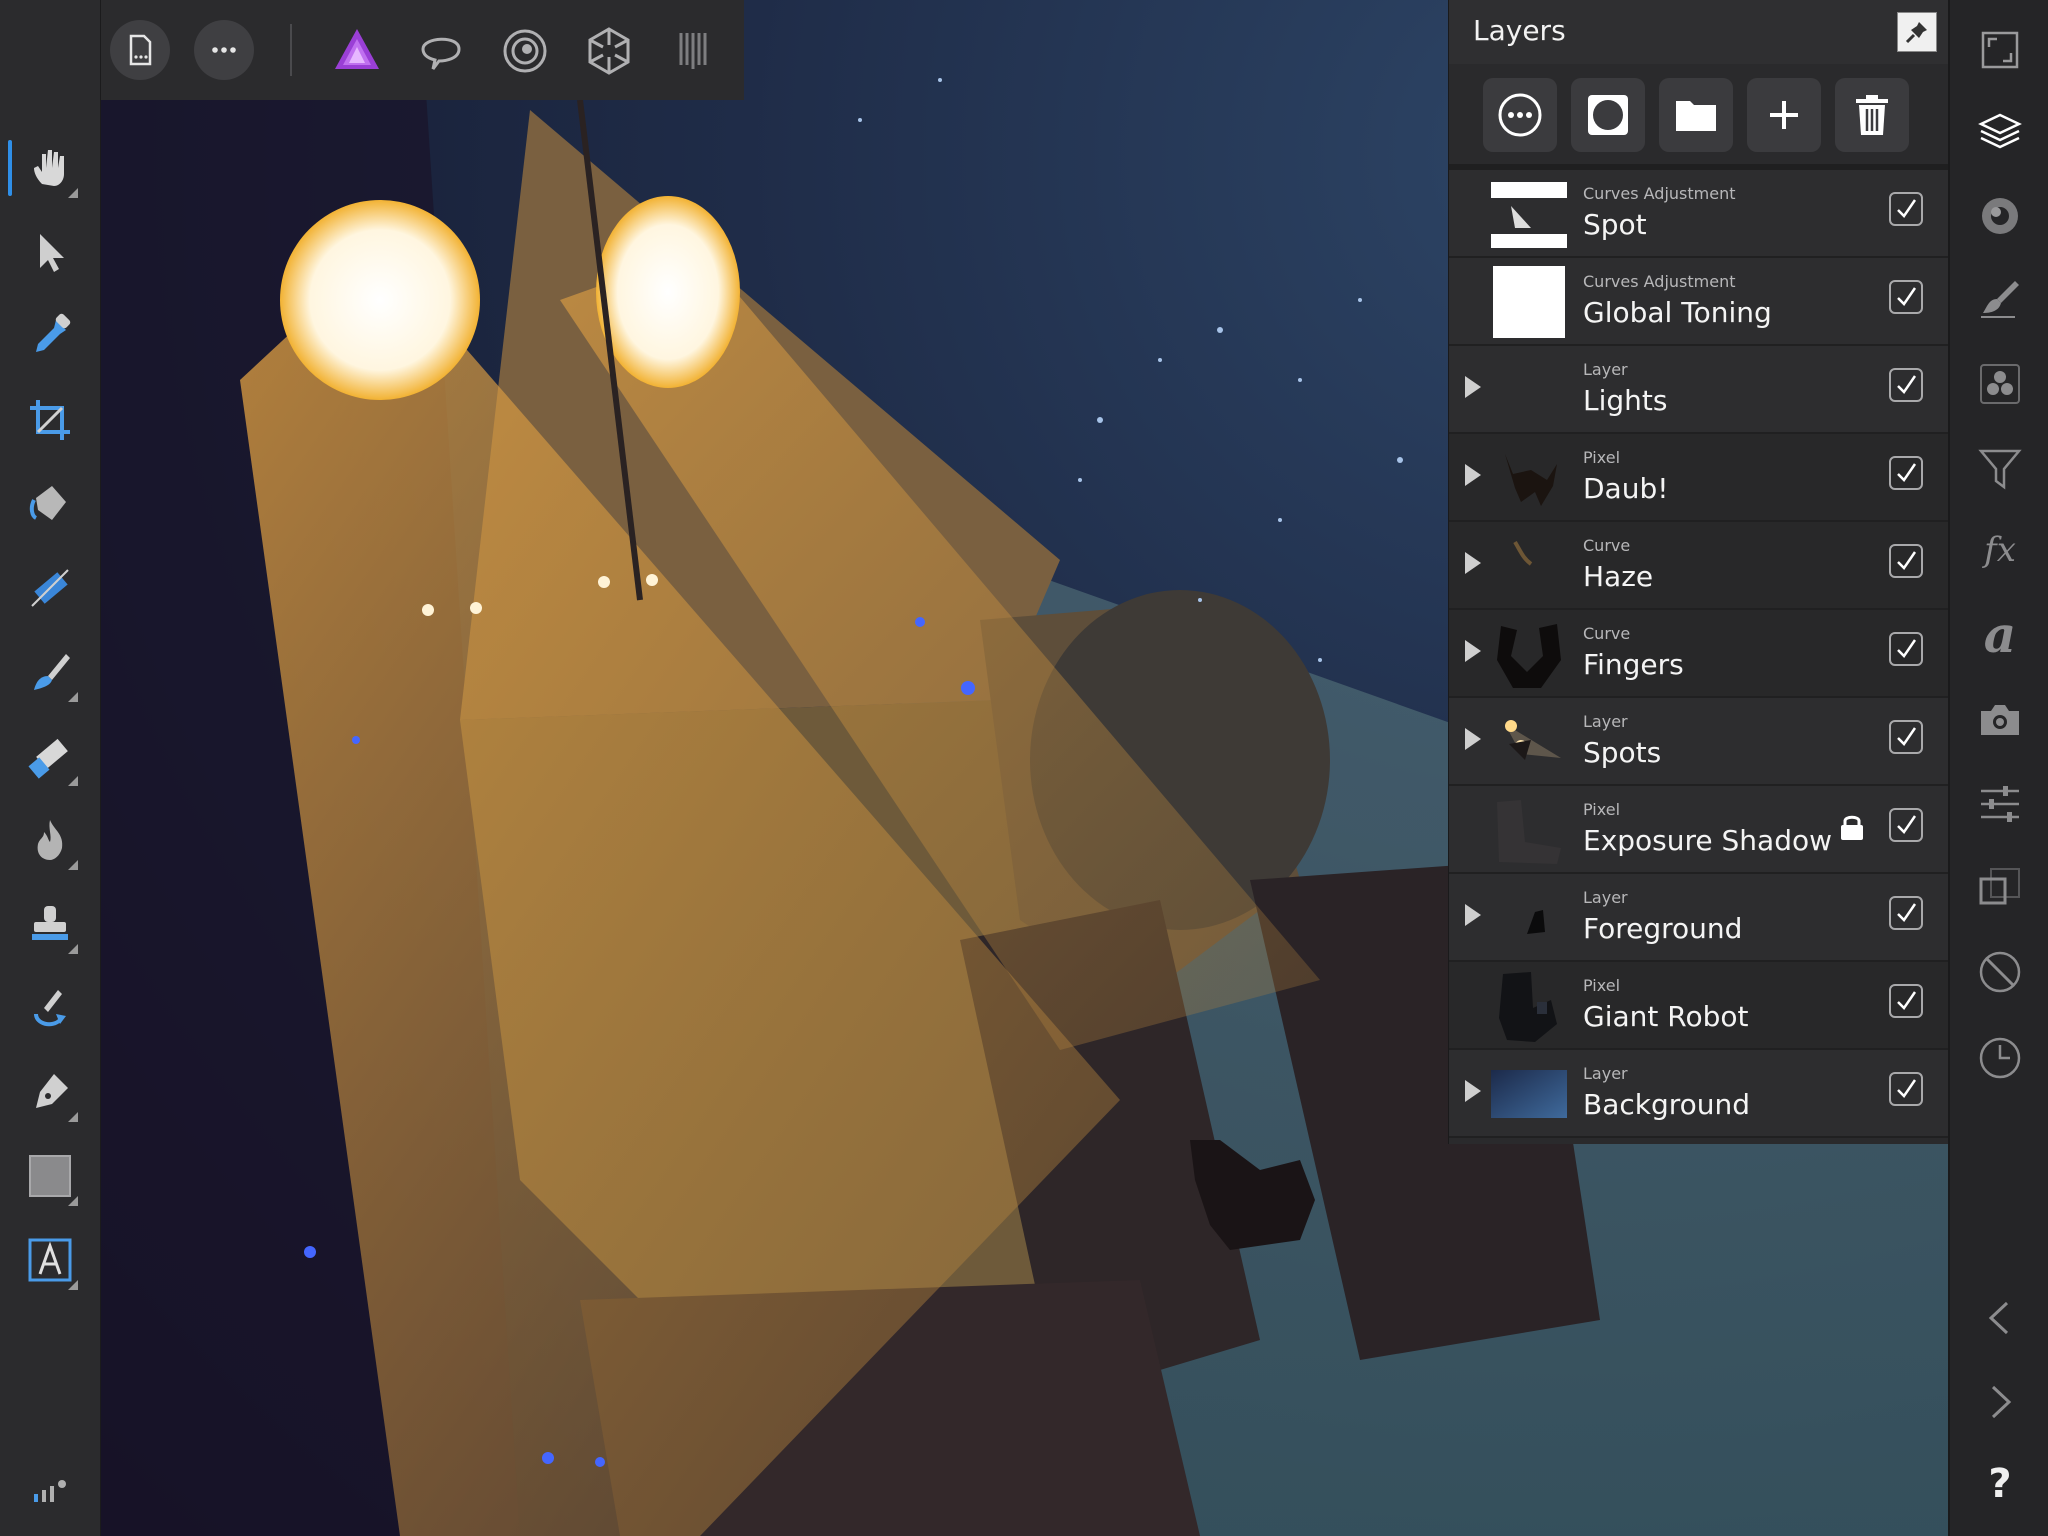  I want to click on rectangle-icon, so click(50, 1176).